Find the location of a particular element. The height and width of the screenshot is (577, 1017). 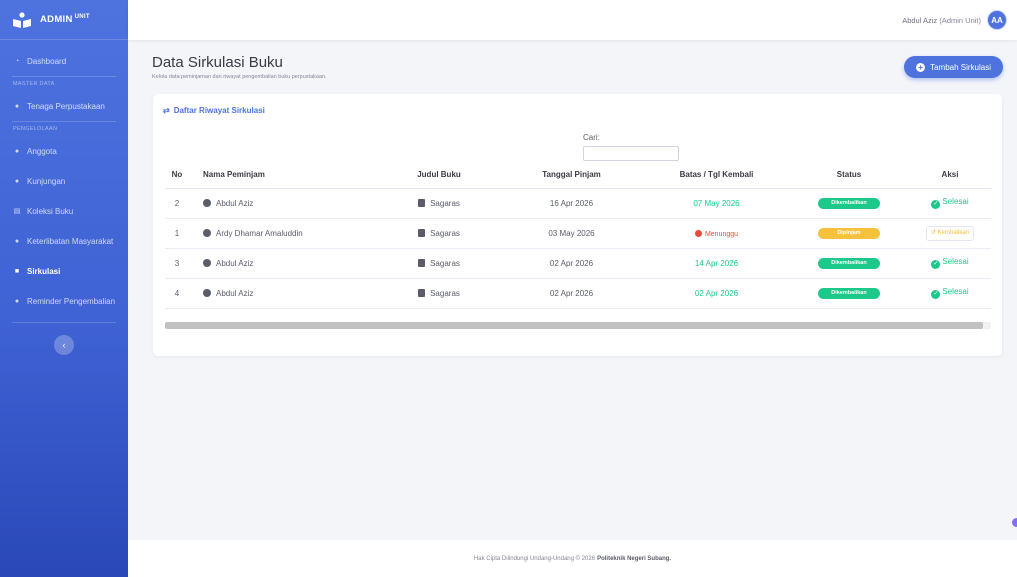

sidebar-section-master: MASTER DATA is located at coordinates (34, 84).